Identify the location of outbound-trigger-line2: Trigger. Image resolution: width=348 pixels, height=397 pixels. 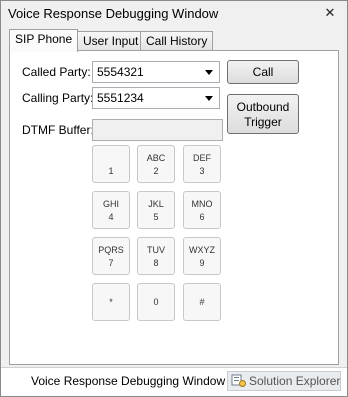
(263, 122).